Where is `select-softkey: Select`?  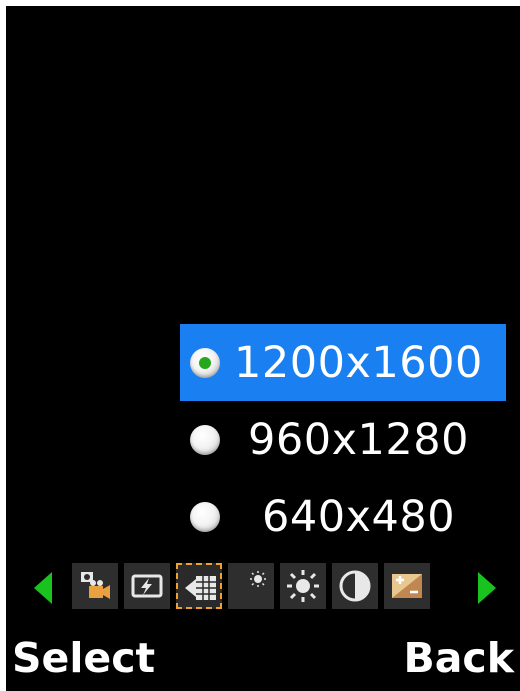
select-softkey: Select is located at coordinates (83, 658).